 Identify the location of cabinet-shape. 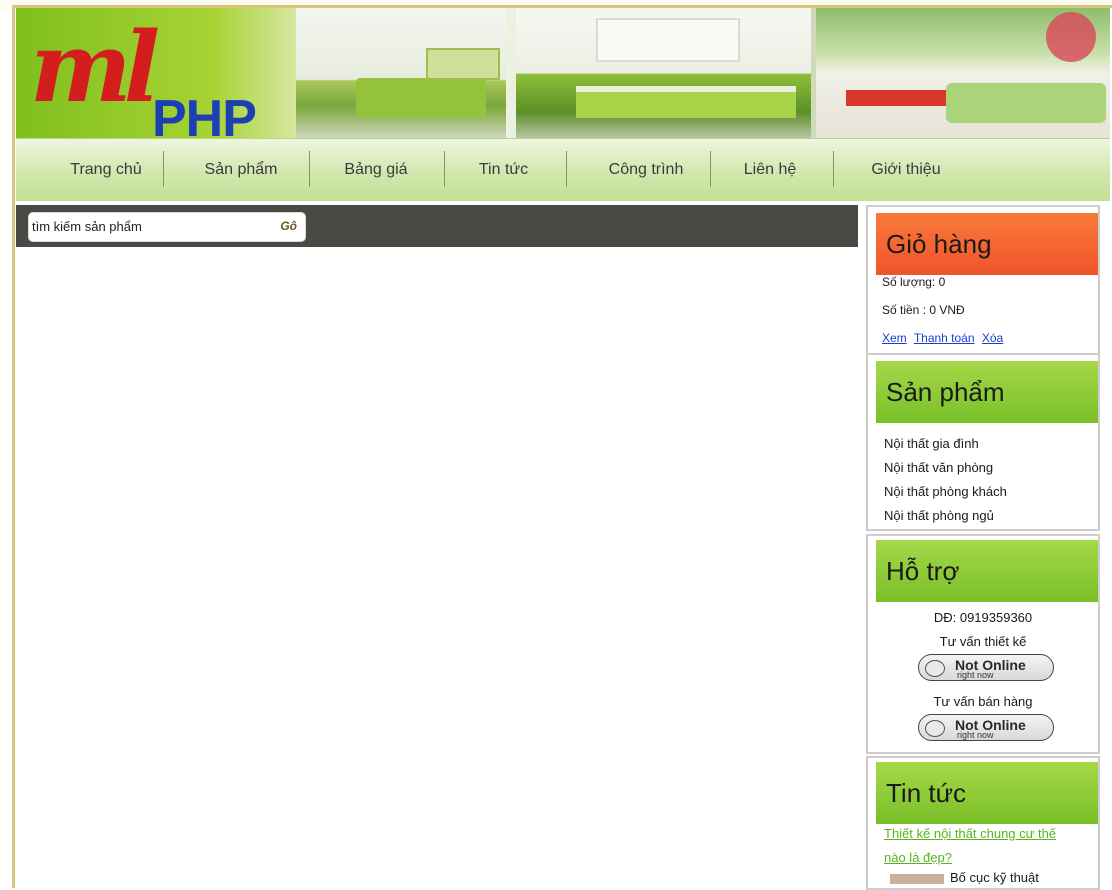
(668, 40).